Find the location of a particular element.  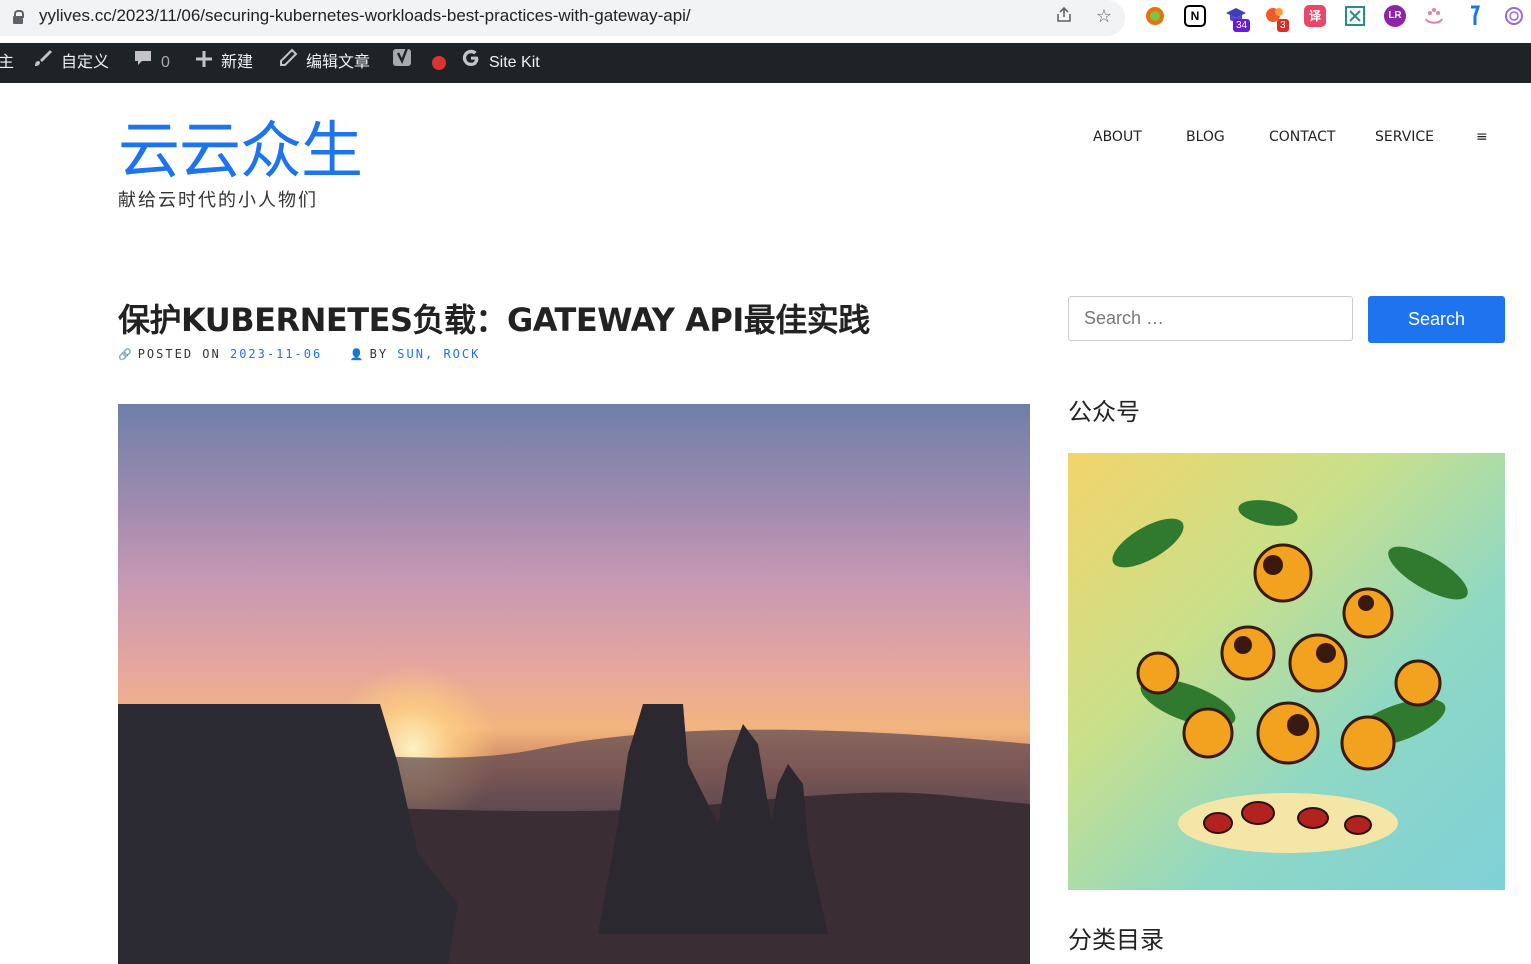

circle-ext-icon is located at coordinates (1155, 16).